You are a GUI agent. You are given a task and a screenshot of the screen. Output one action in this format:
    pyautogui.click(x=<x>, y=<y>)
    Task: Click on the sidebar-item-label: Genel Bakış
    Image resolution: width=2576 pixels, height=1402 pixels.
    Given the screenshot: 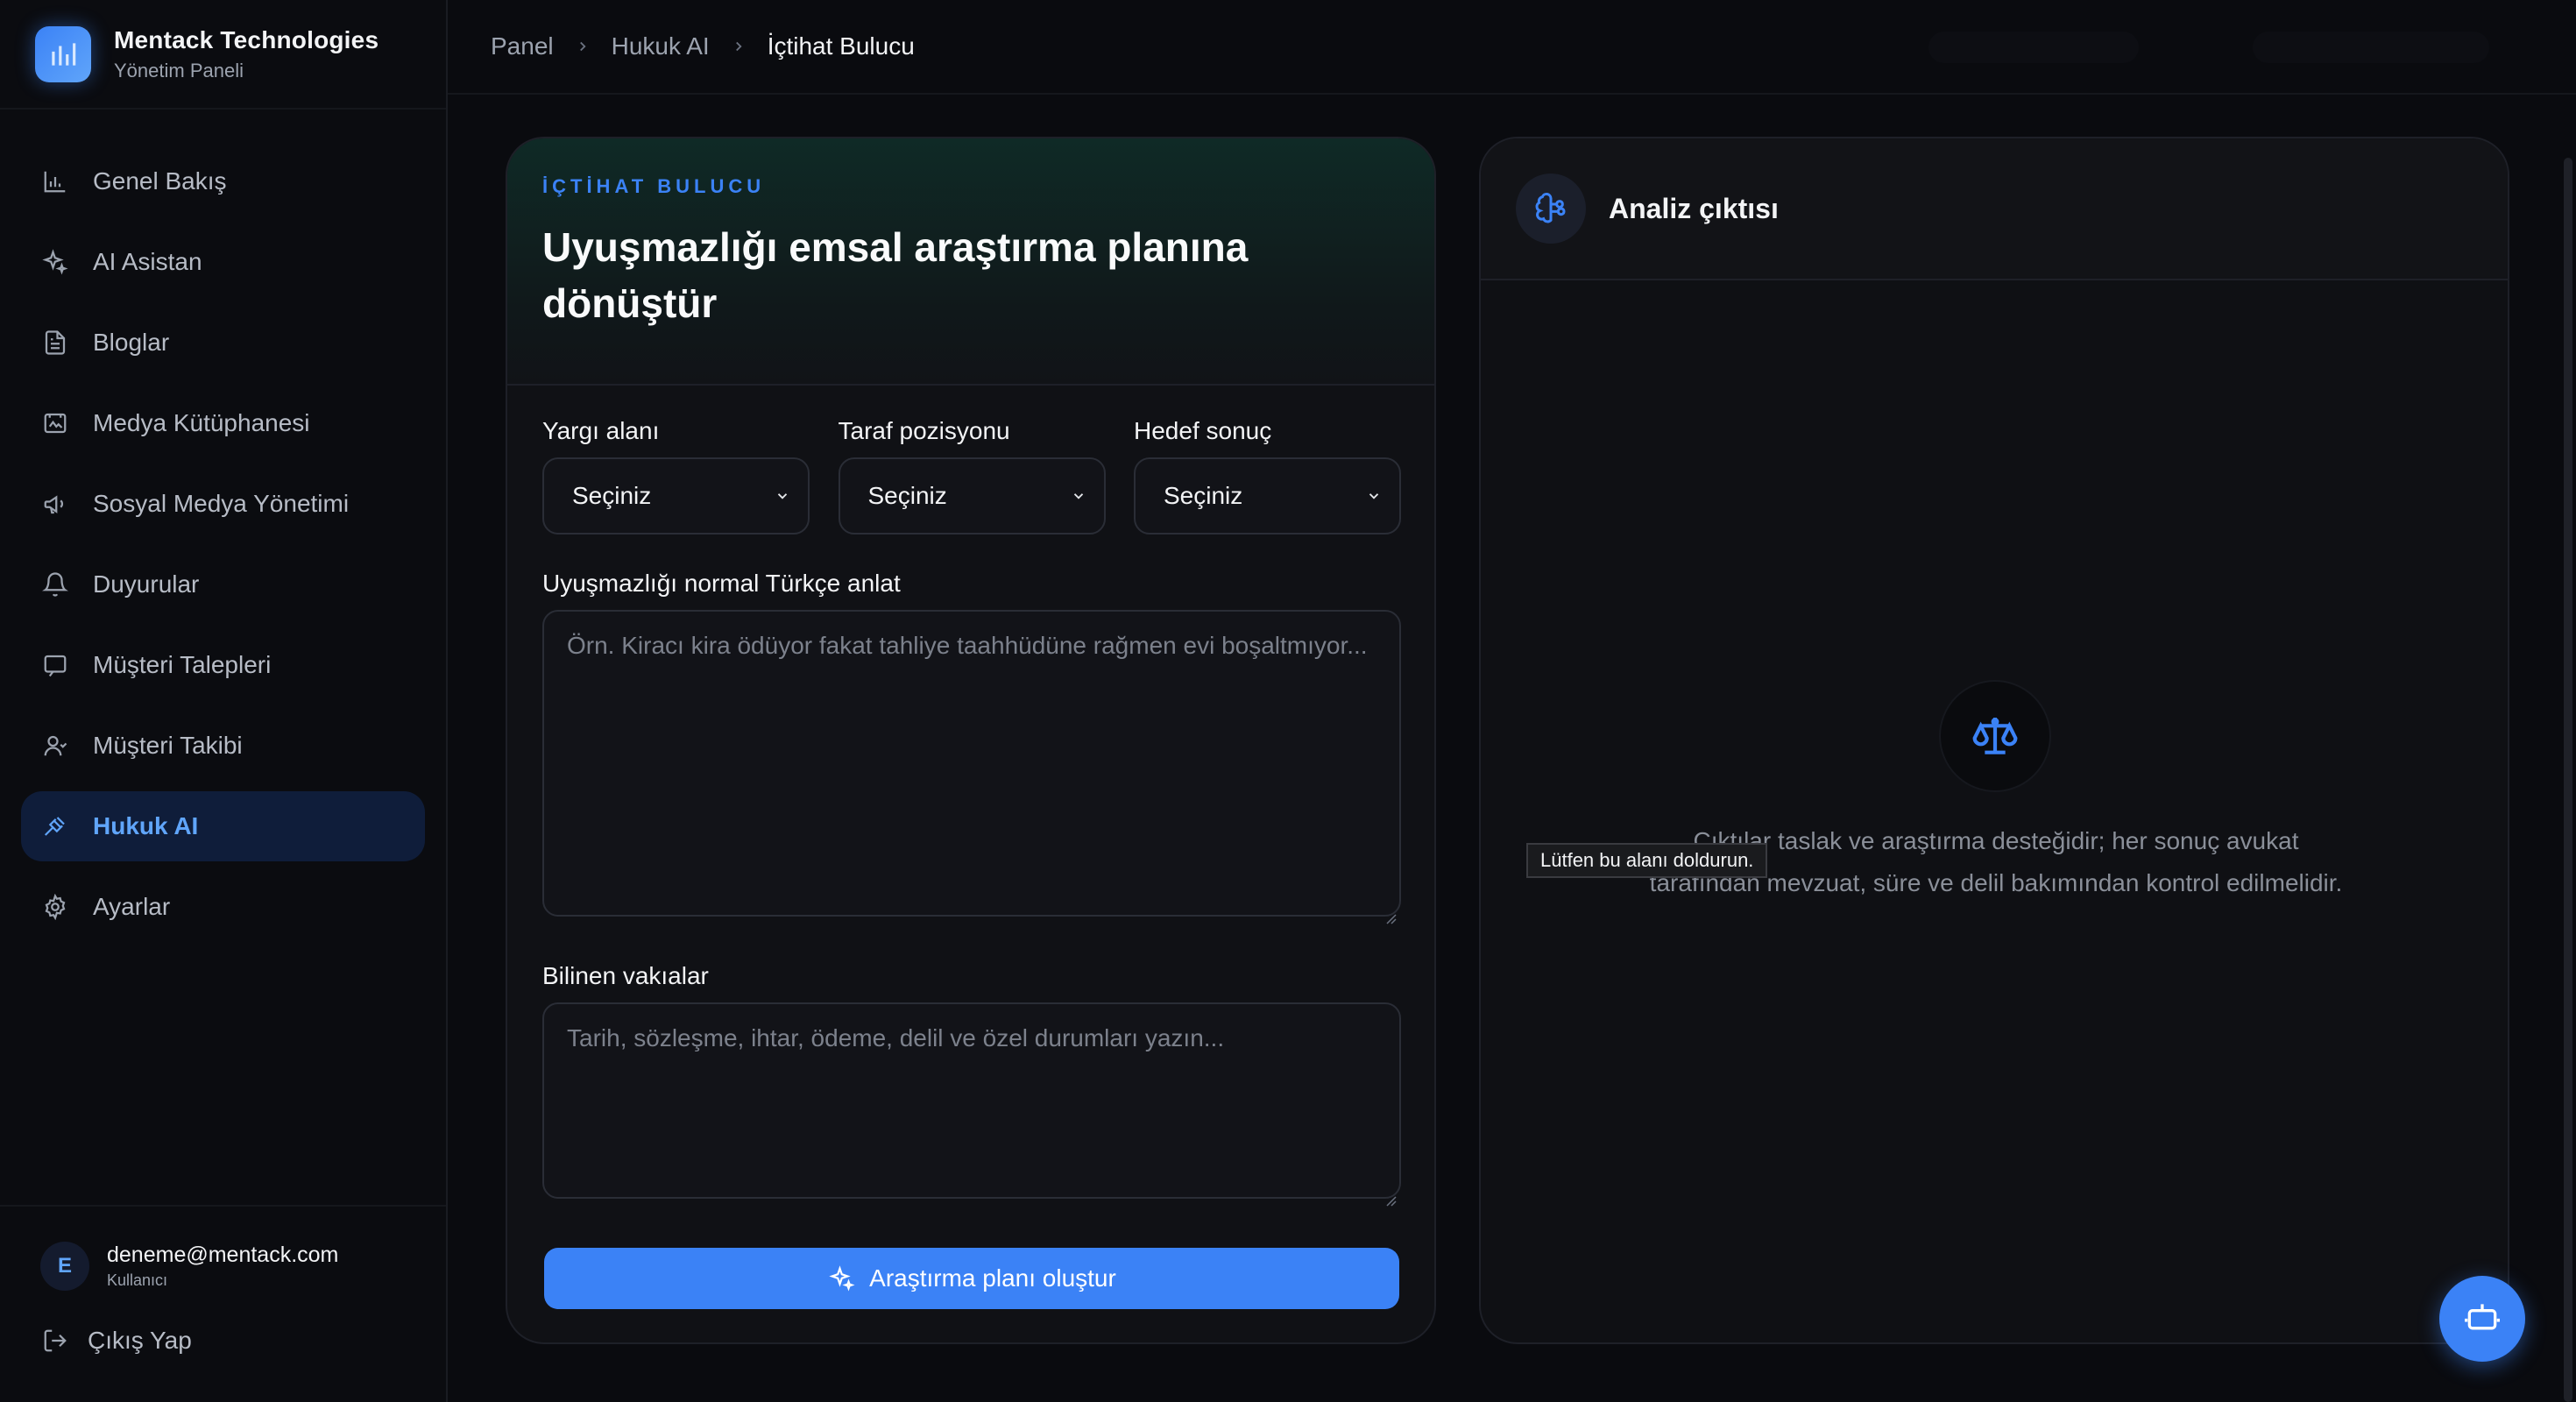 What is the action you would take?
    pyautogui.click(x=160, y=181)
    